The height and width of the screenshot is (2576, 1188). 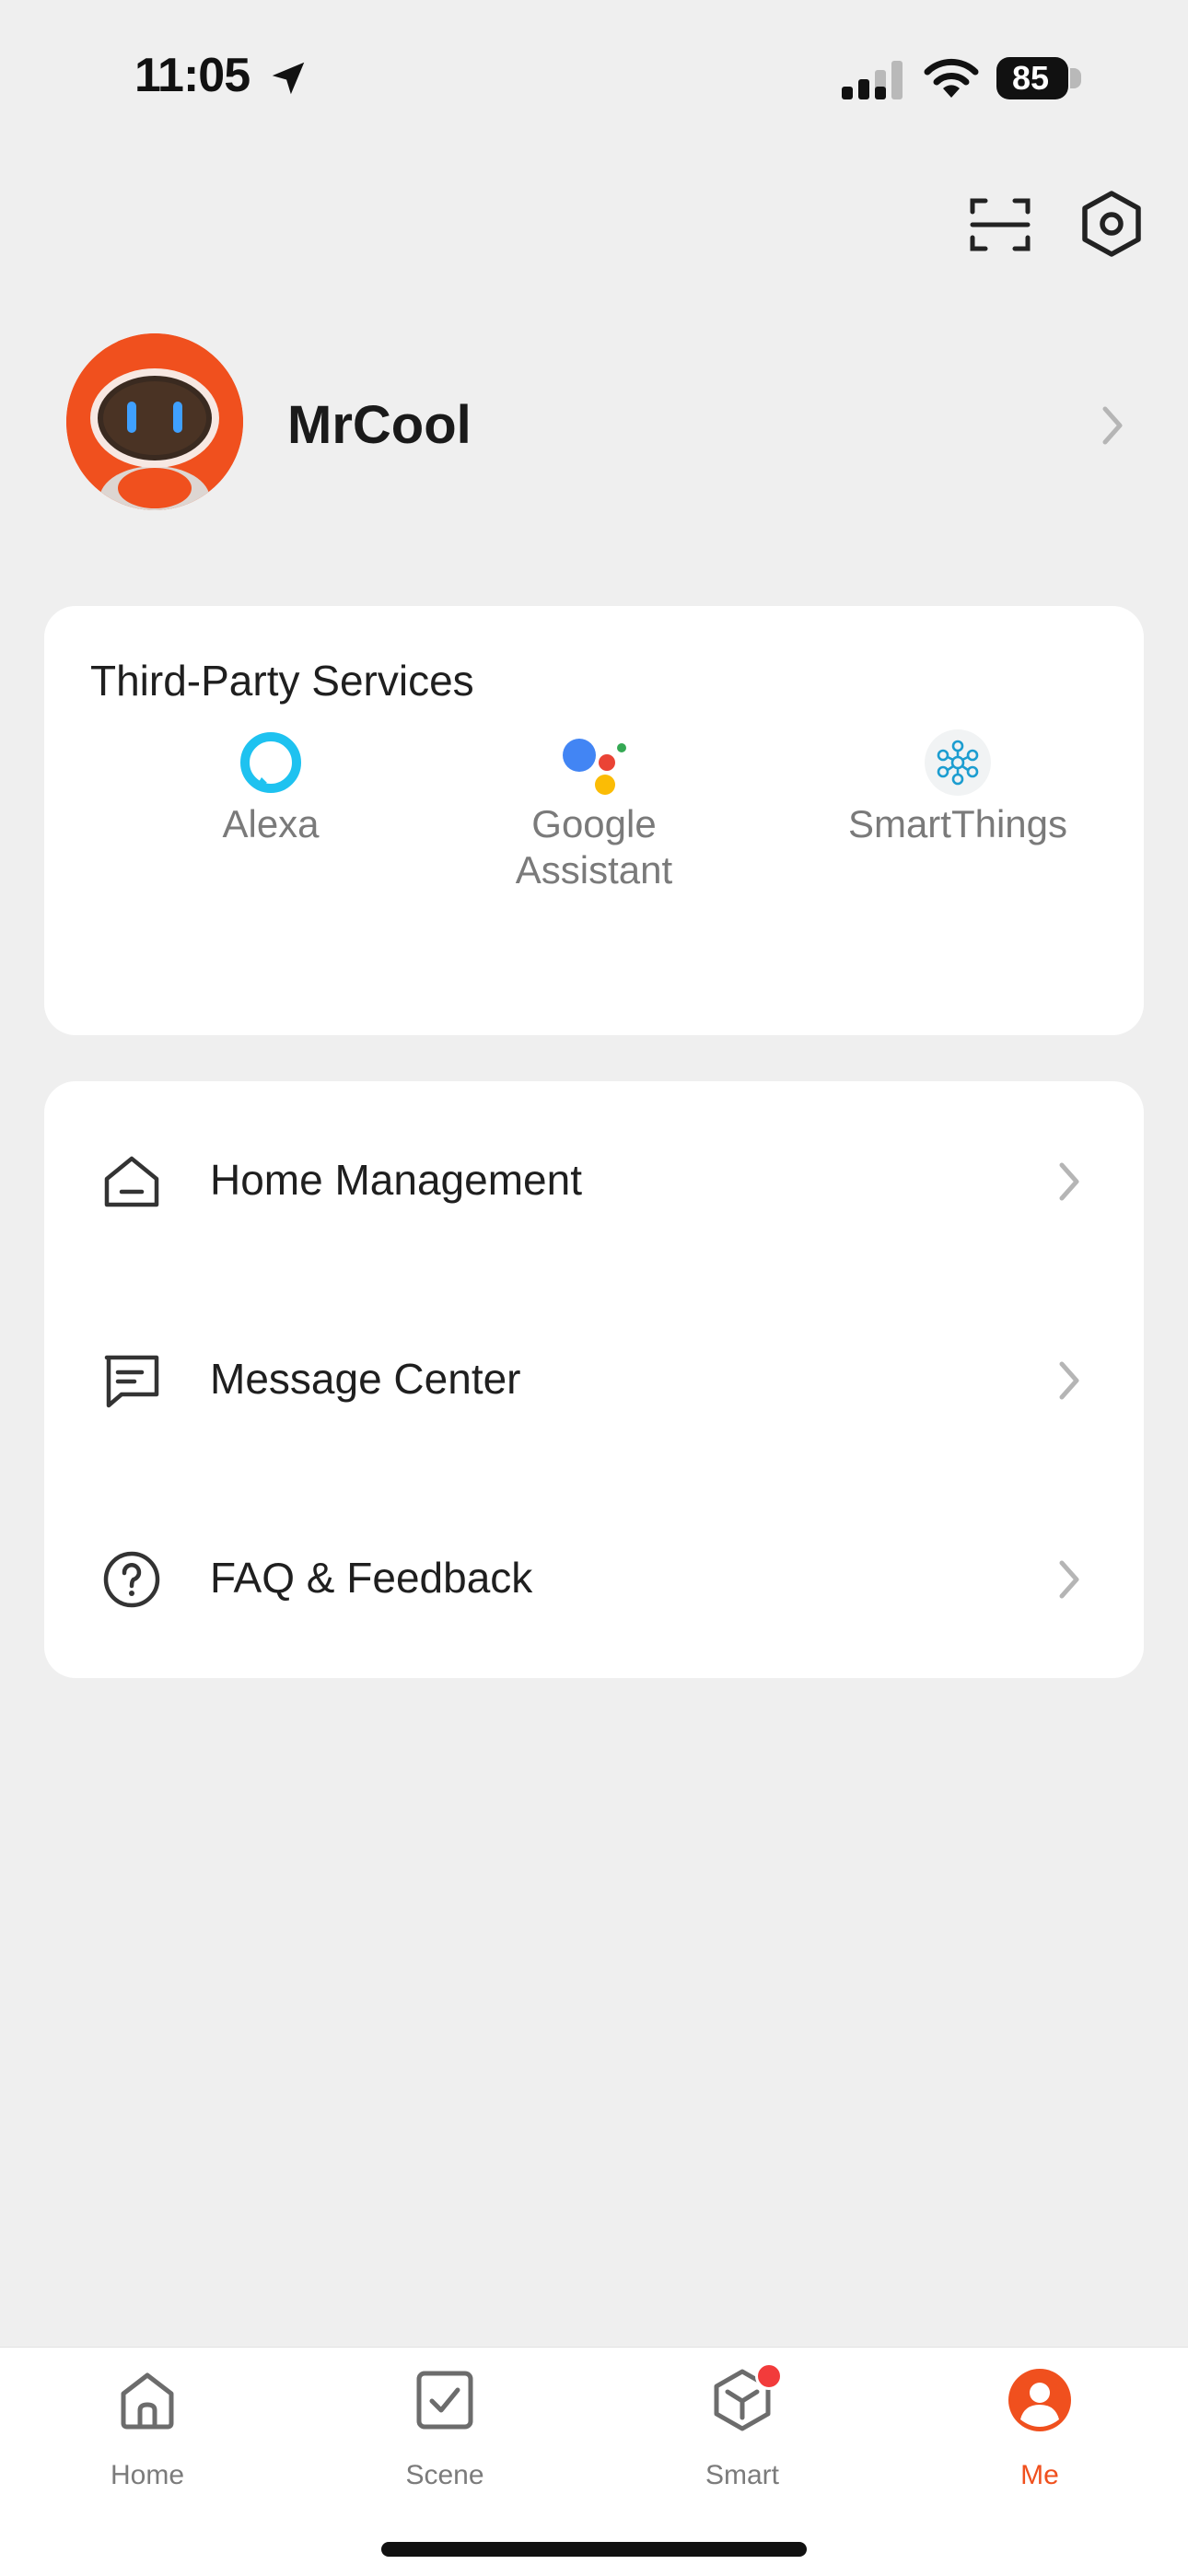 What do you see at coordinates (270, 762) in the screenshot?
I see `alexa-icon` at bounding box center [270, 762].